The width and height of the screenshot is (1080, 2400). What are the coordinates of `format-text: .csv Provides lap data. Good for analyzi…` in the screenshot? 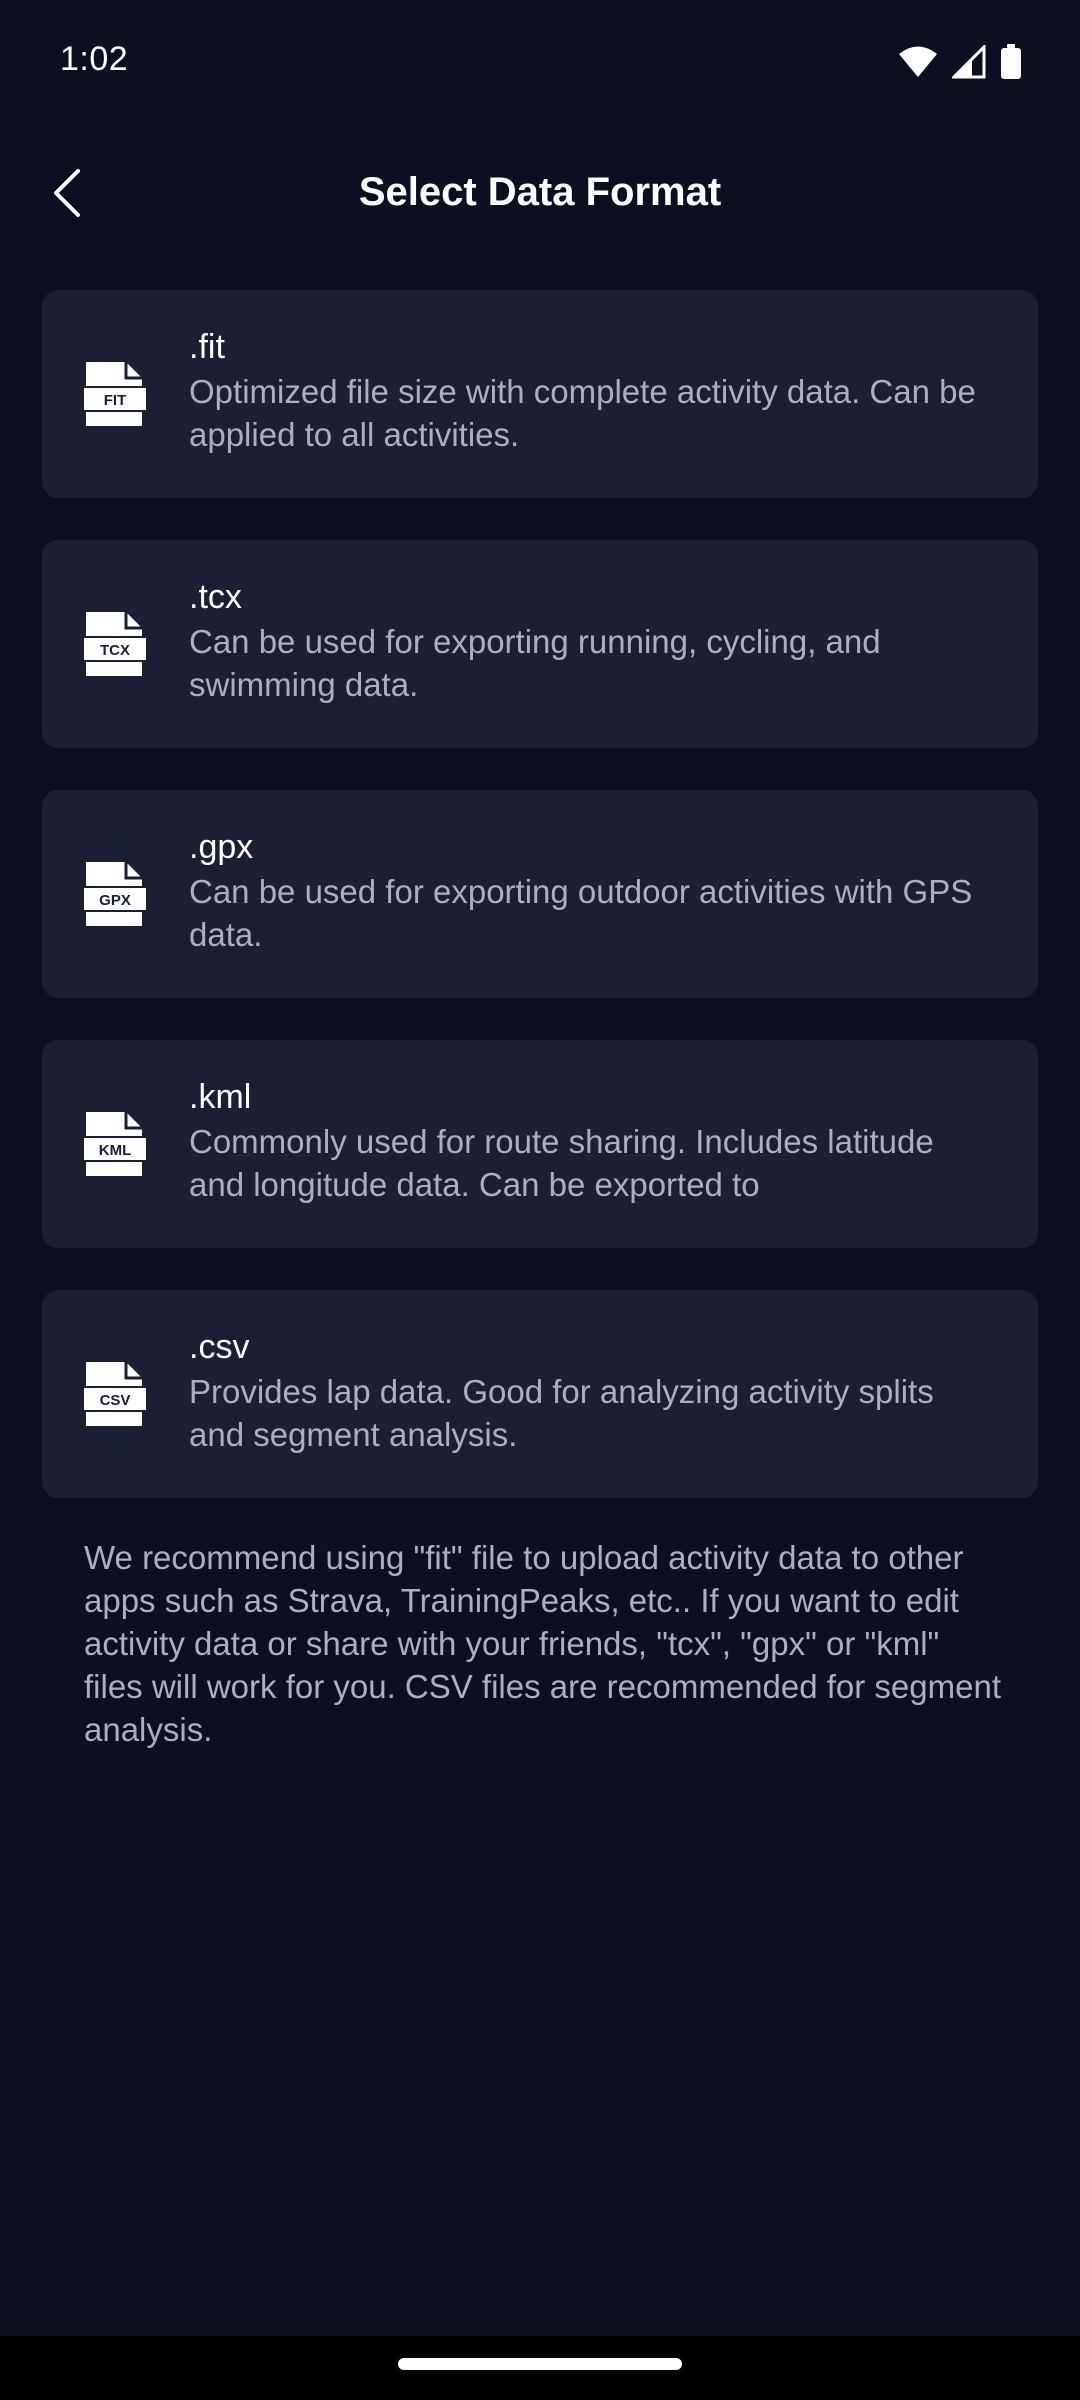 It's located at (583, 1391).